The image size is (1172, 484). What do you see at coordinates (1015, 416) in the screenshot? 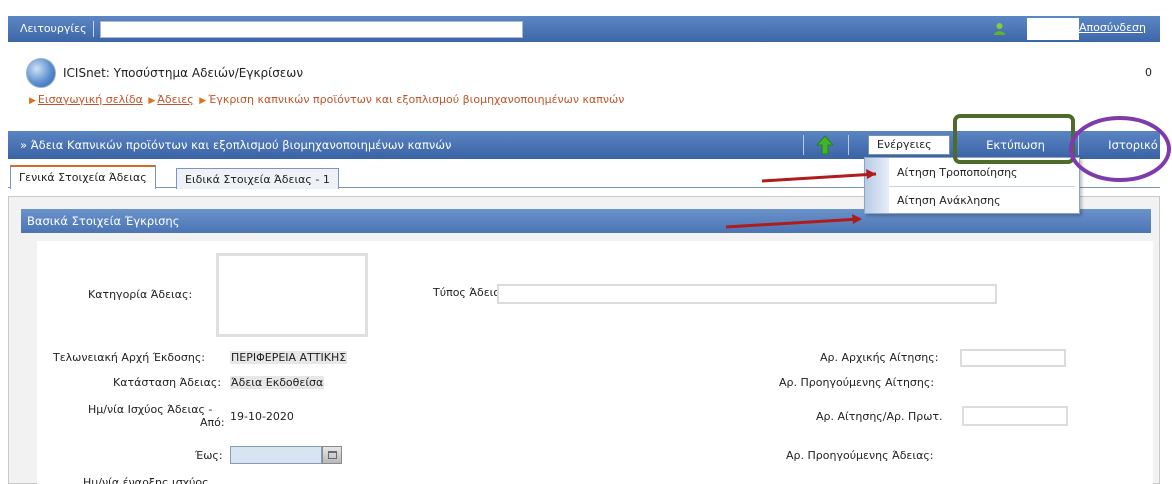
I see `application-protocol-field` at bounding box center [1015, 416].